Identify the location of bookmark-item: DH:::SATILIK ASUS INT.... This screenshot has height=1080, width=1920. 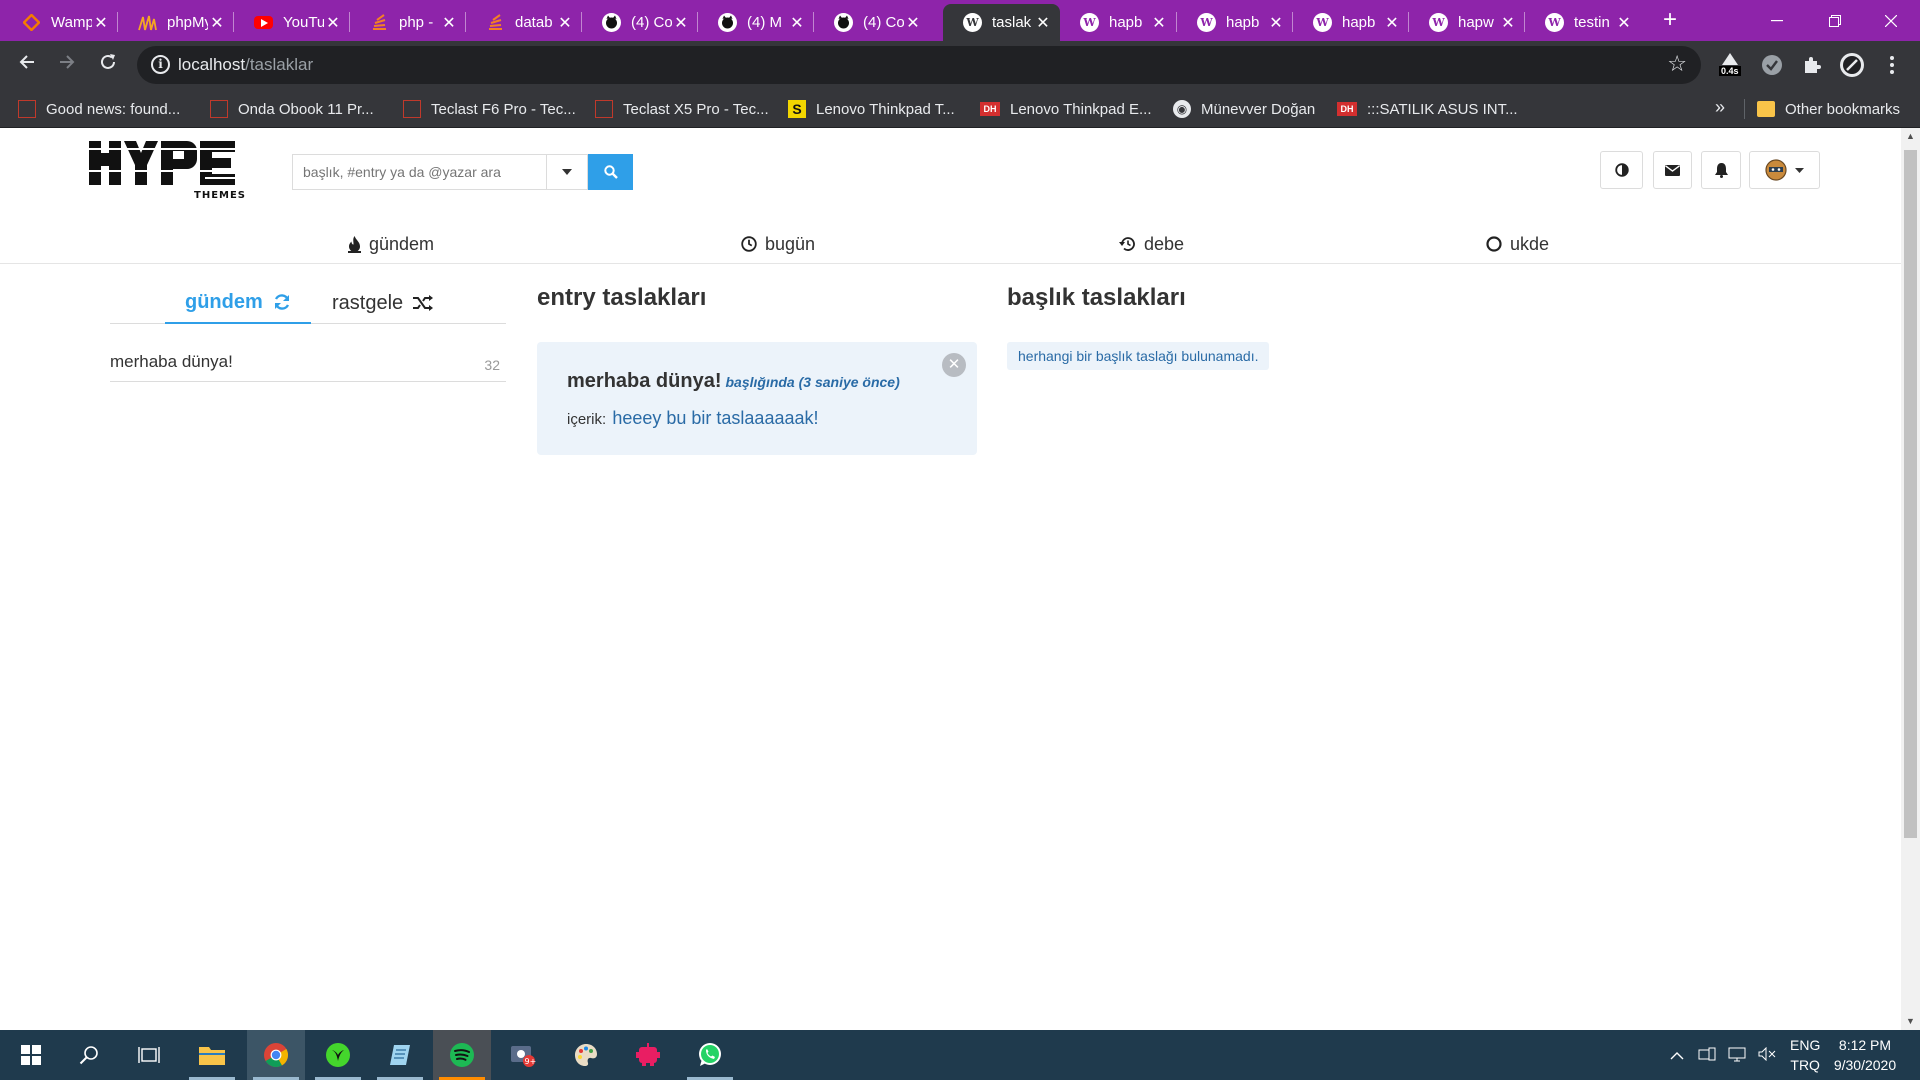
(1427, 109).